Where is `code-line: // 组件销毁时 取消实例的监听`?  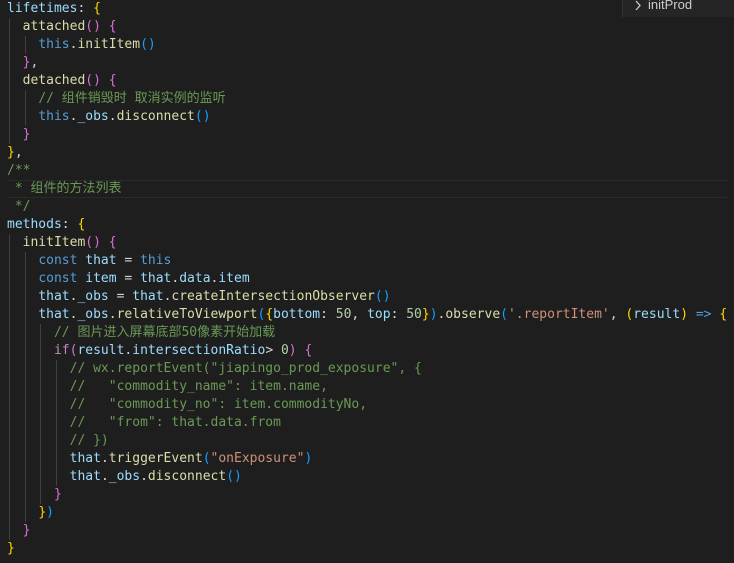
code-line: // 组件销毁时 取消实例的监听 is located at coordinates (367, 99).